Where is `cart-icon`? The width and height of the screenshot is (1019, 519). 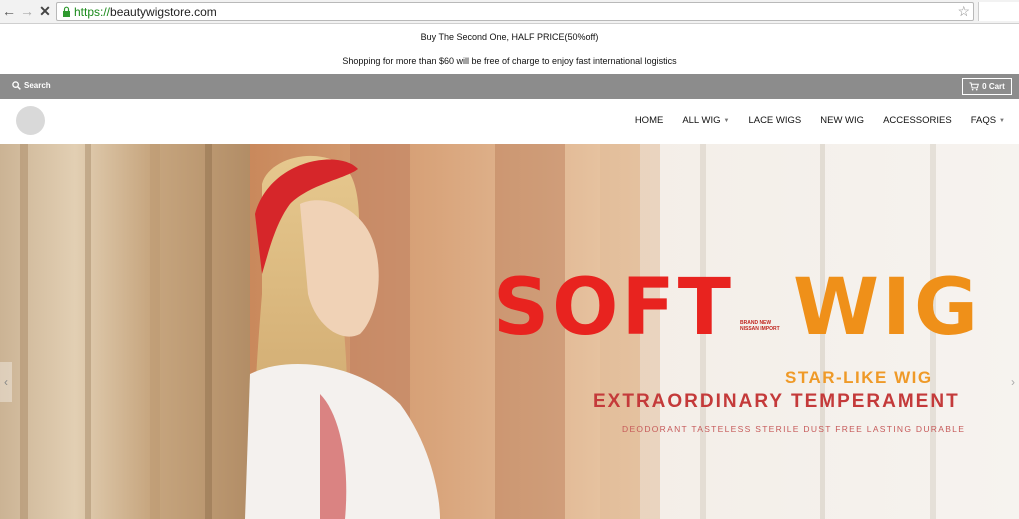 cart-icon is located at coordinates (974, 86).